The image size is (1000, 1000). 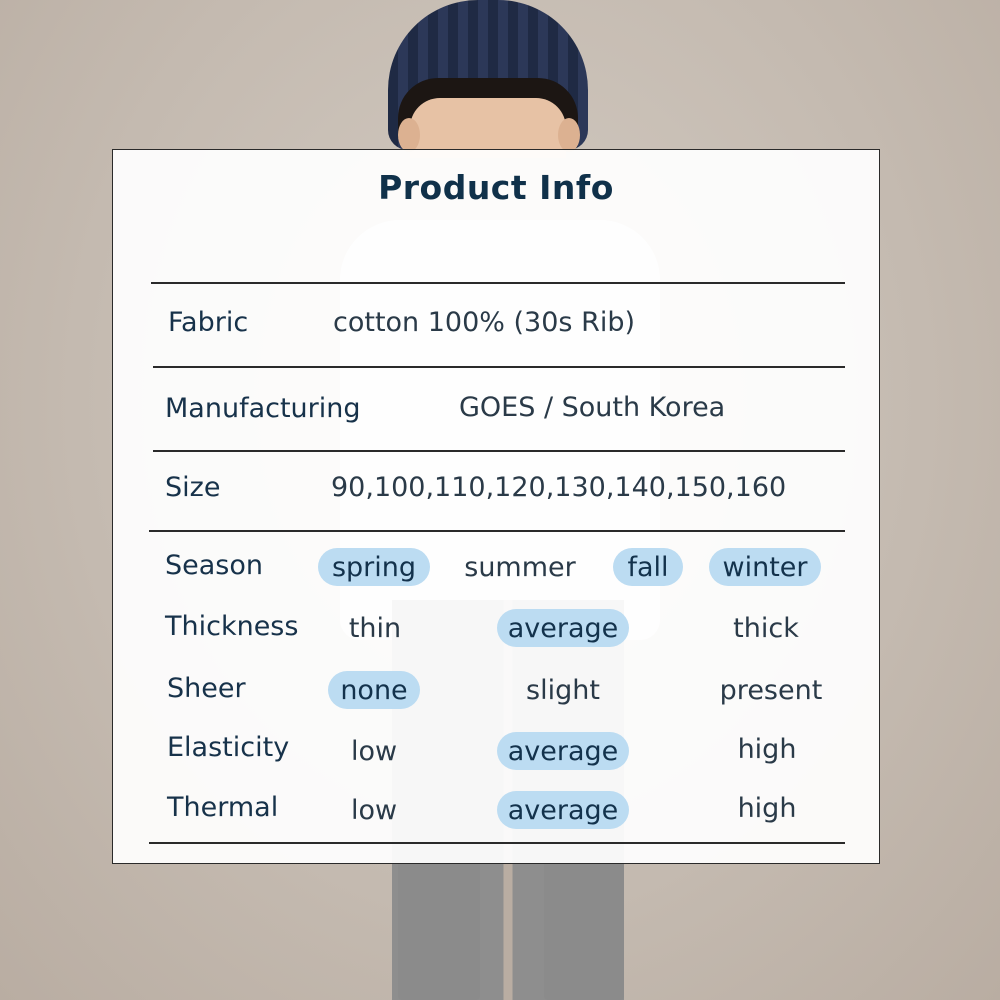 What do you see at coordinates (374, 810) in the screenshot?
I see `thermal-option-low: low` at bounding box center [374, 810].